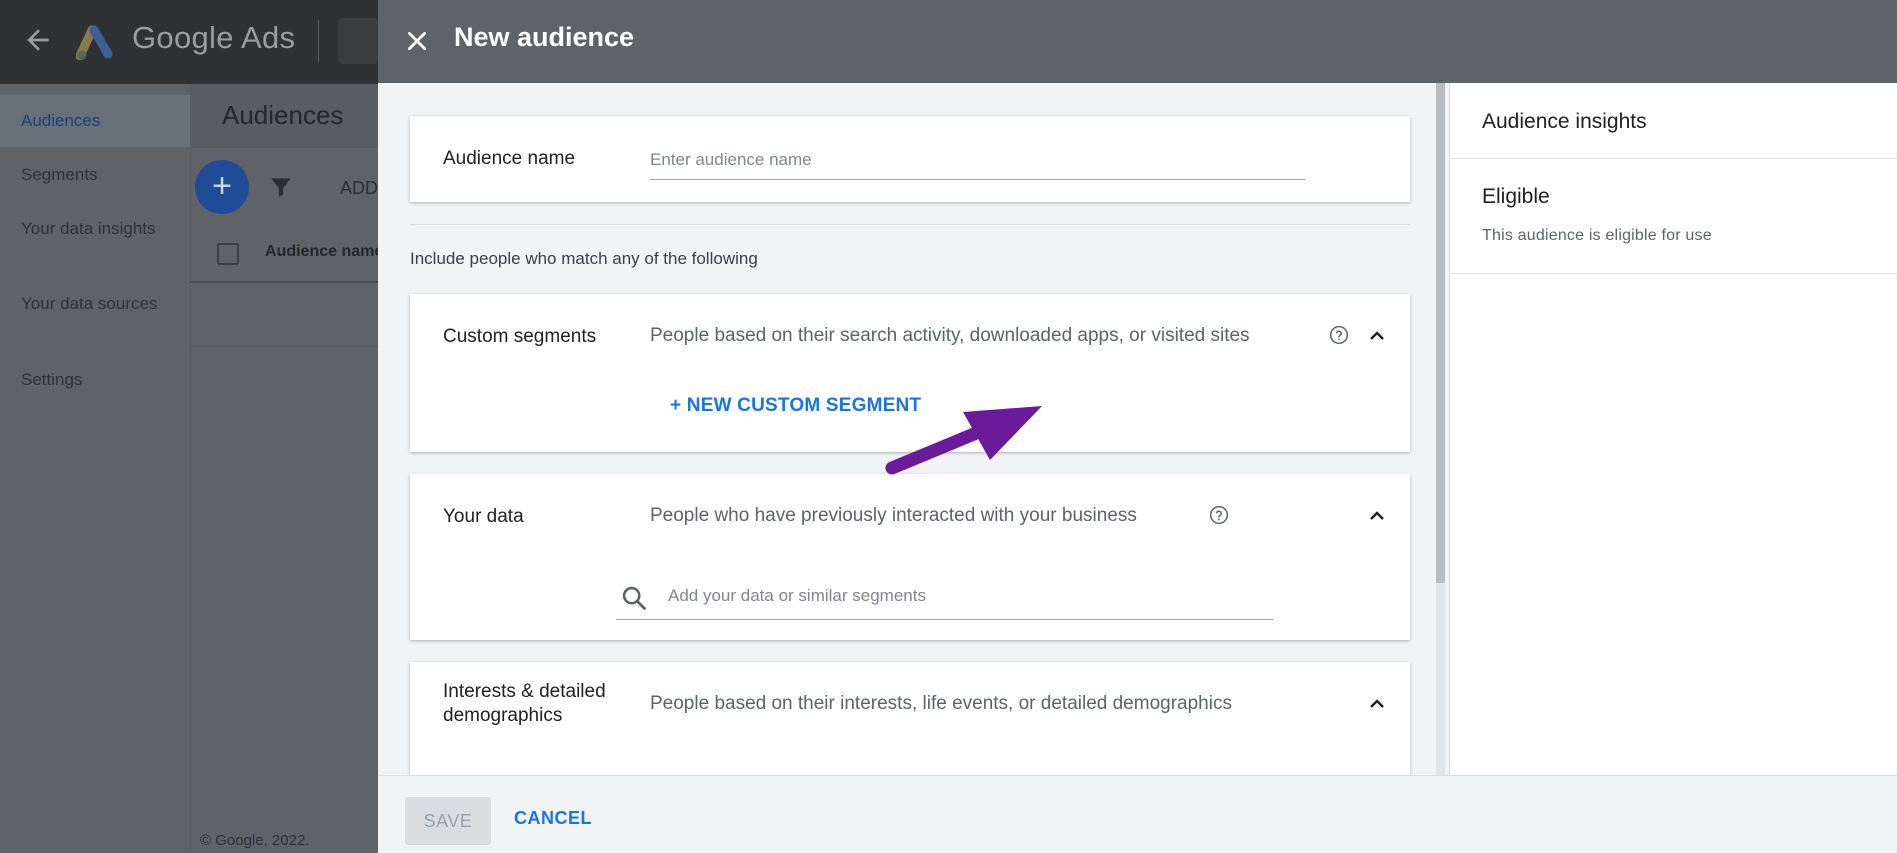 The height and width of the screenshot is (853, 1897). I want to click on eligibility-status: Eligible, so click(1516, 196).